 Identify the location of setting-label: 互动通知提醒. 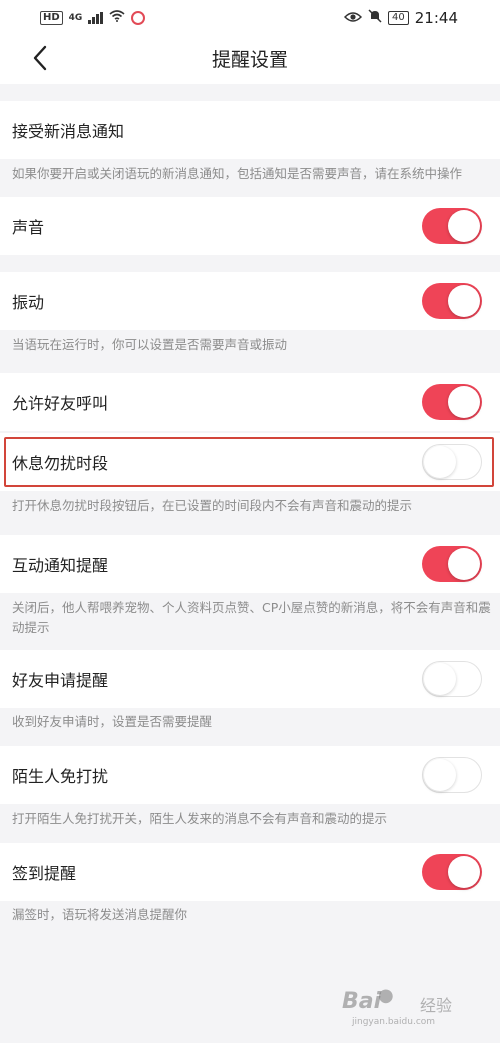
(60, 565).